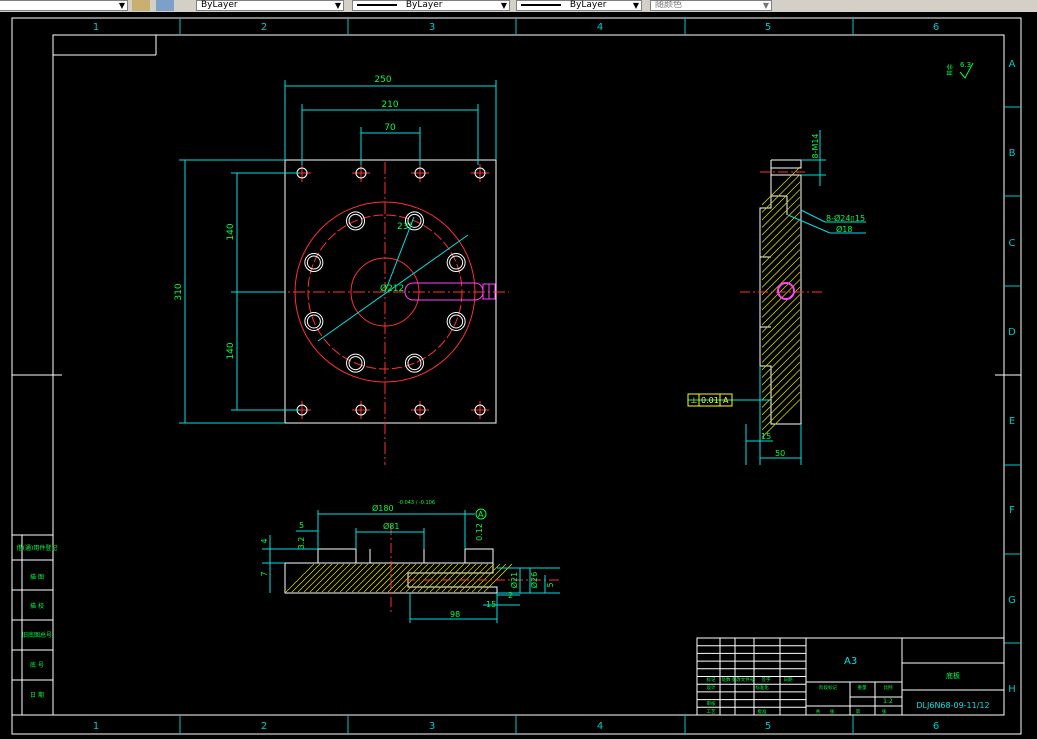 This screenshot has height=739, width=1037. Describe the element at coordinates (953, 675) in the screenshot. I see `part-name: 底板` at that location.